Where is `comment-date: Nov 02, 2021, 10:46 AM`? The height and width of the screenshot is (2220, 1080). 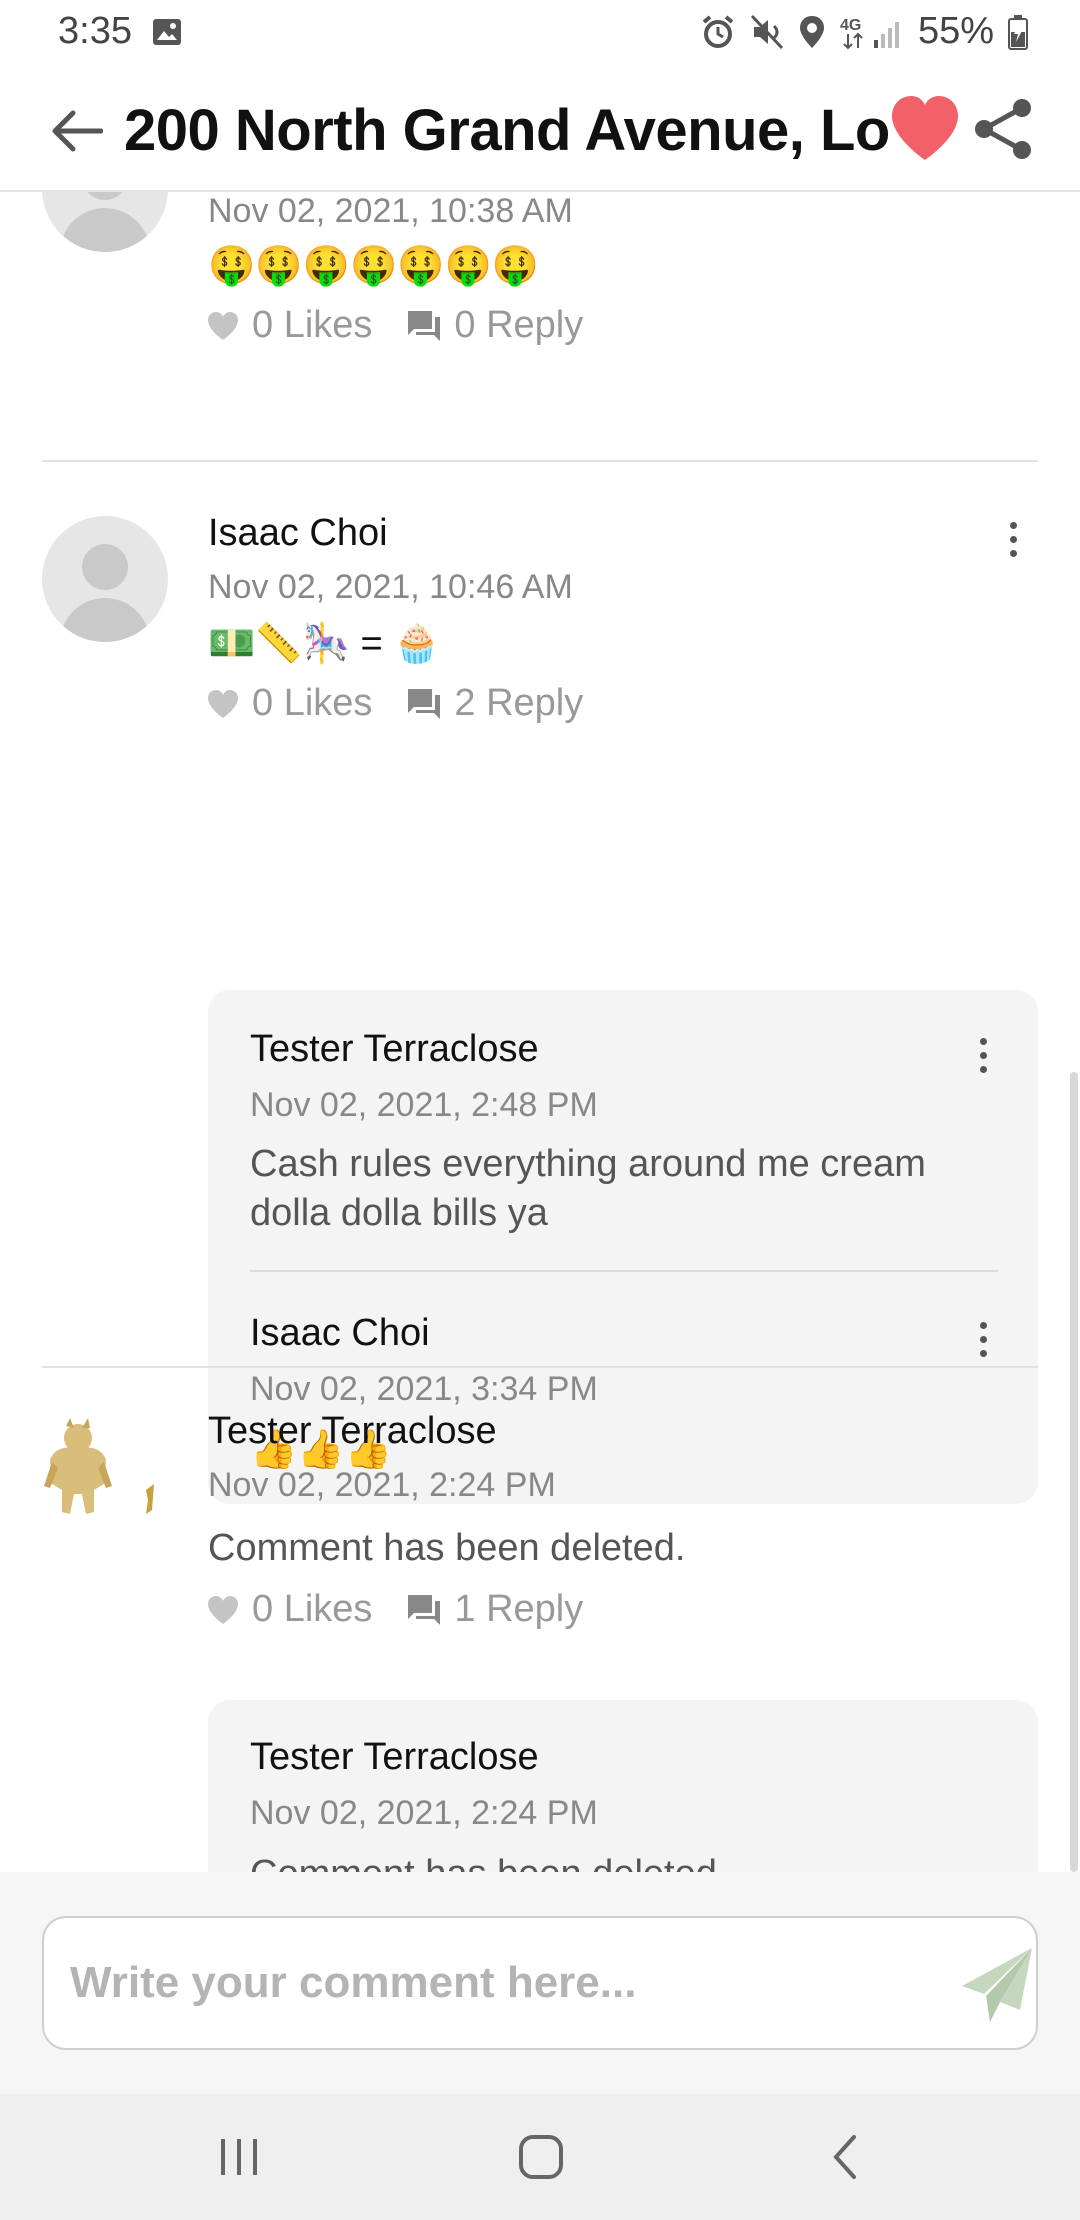 comment-date: Nov 02, 2021, 10:46 AM is located at coordinates (390, 587).